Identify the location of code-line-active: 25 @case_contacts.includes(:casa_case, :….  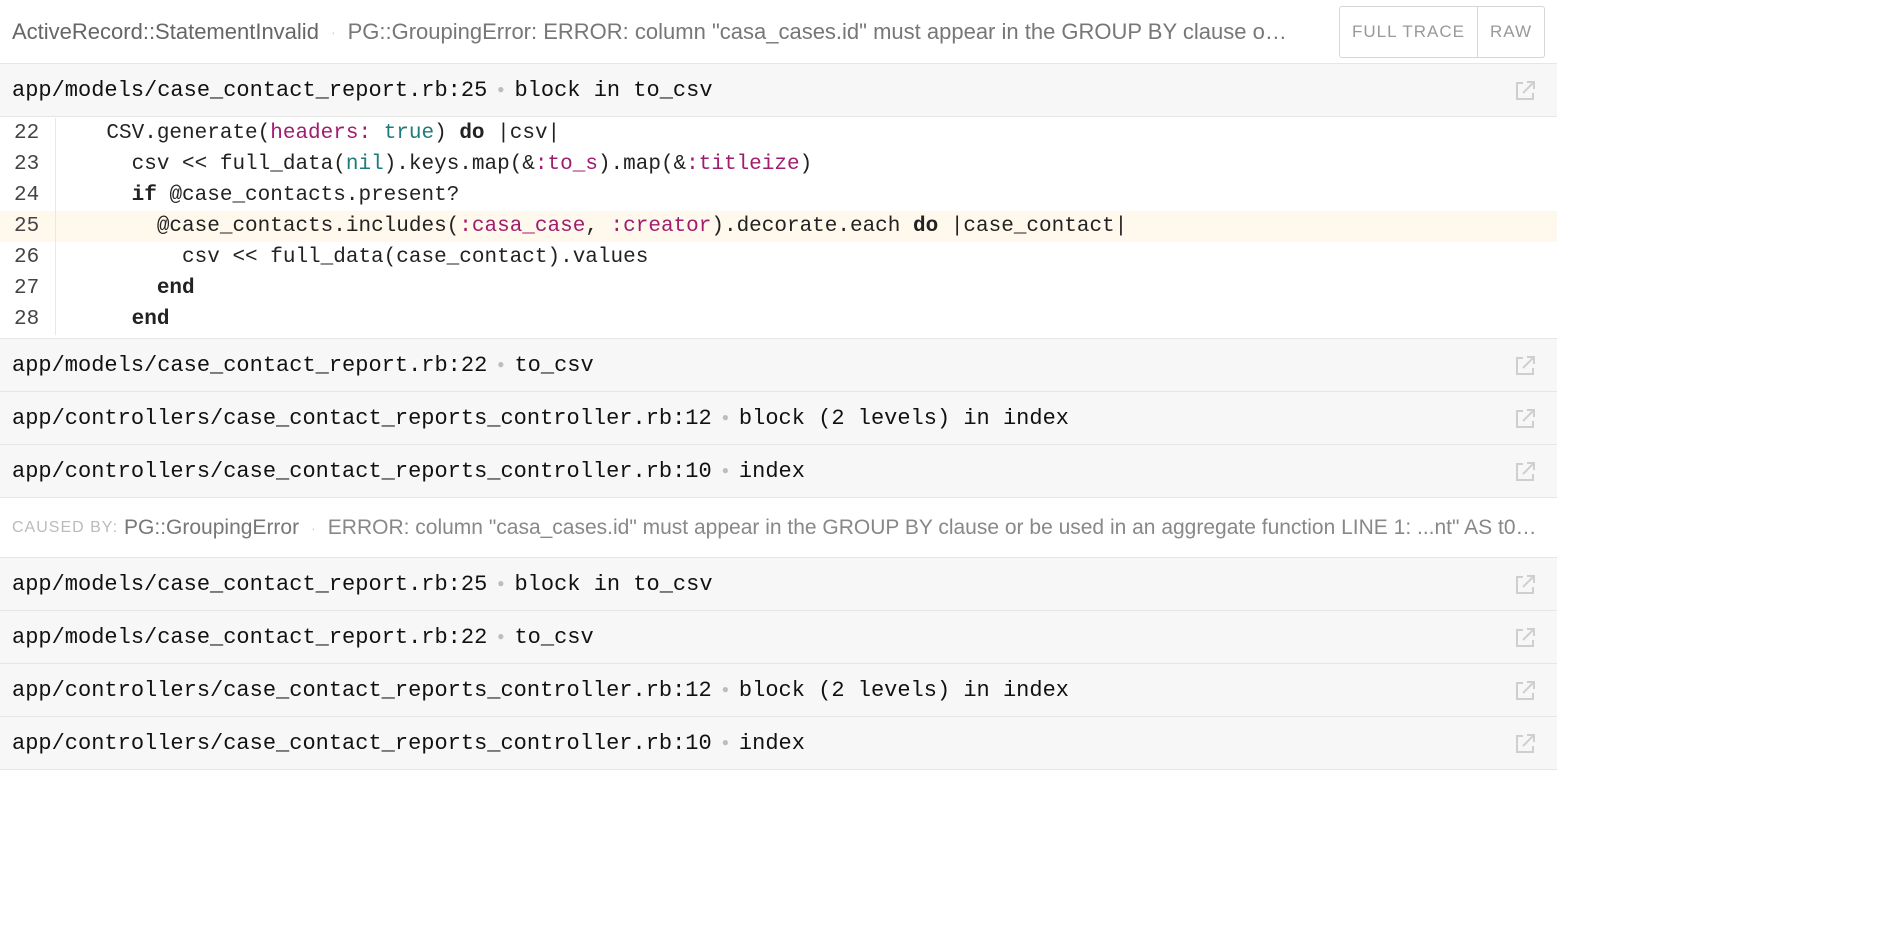
(778, 226).